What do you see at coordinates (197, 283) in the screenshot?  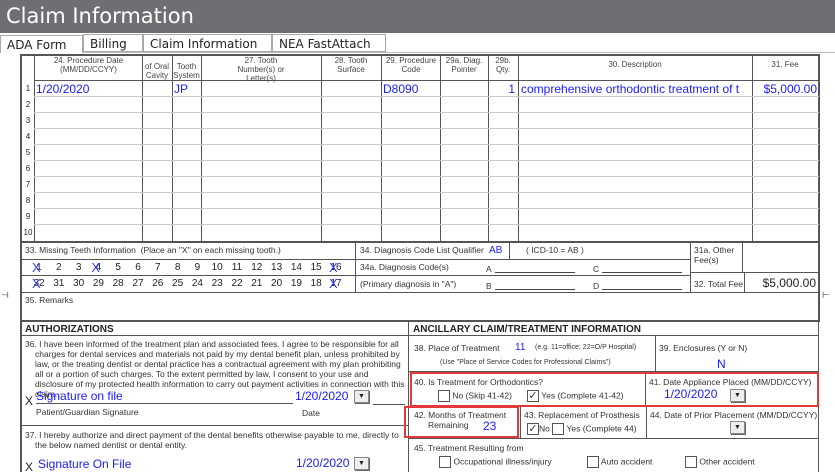 I see `tooth-24: 24` at bounding box center [197, 283].